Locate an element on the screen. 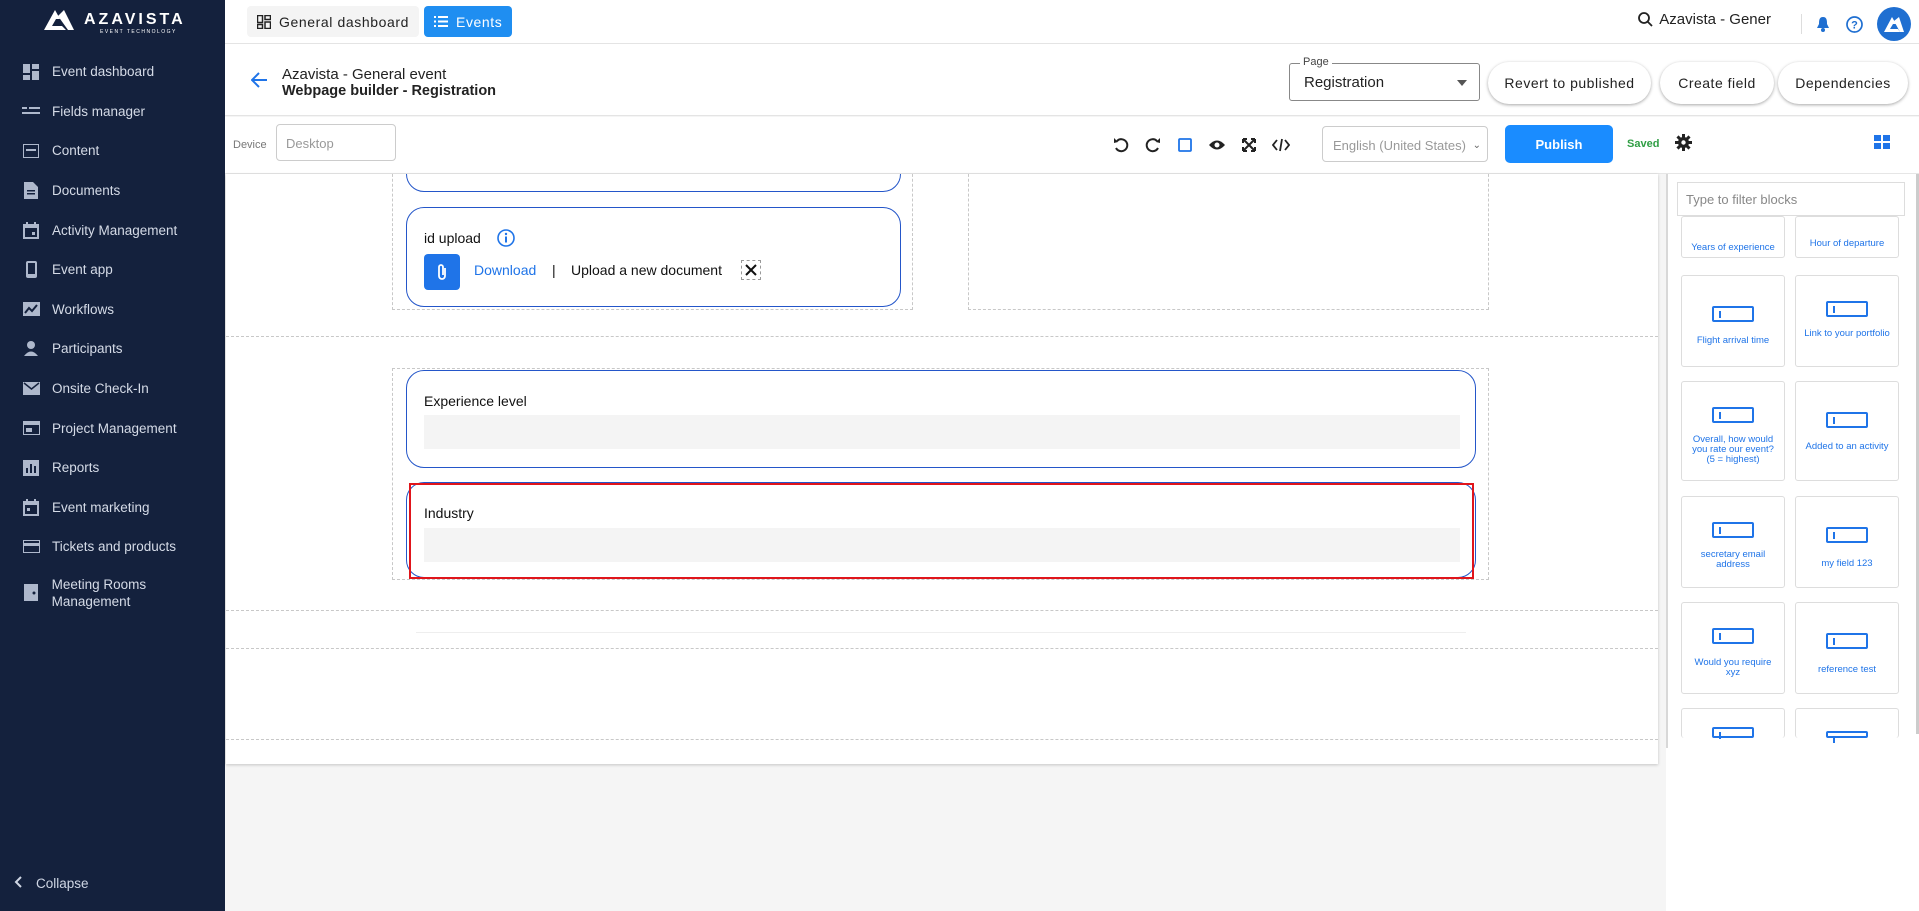 The height and width of the screenshot is (911, 1919). logo-icon is located at coordinates (1894, 24).